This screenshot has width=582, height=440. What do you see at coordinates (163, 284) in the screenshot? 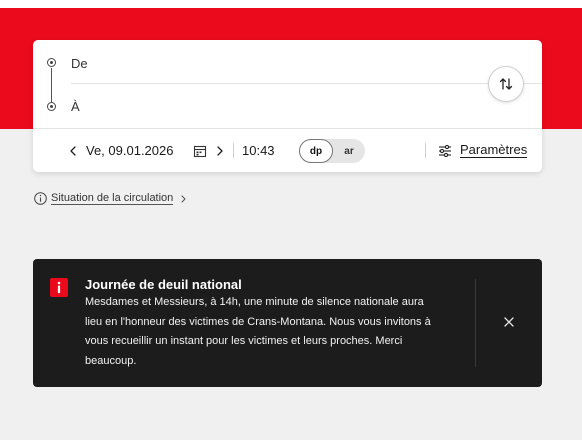
I see `notice-title: Journée de deuil national` at bounding box center [163, 284].